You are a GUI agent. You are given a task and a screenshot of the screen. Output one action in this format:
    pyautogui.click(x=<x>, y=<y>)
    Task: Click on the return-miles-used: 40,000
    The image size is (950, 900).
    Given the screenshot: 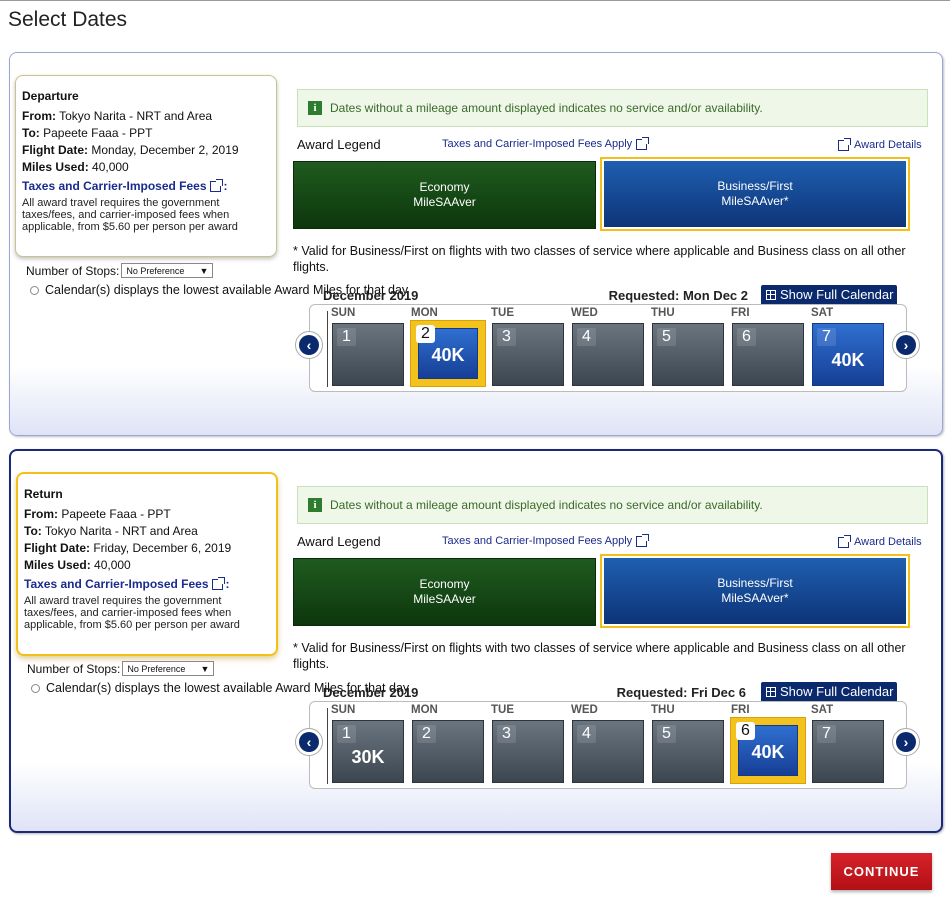 What is the action you would take?
    pyautogui.click(x=112, y=565)
    